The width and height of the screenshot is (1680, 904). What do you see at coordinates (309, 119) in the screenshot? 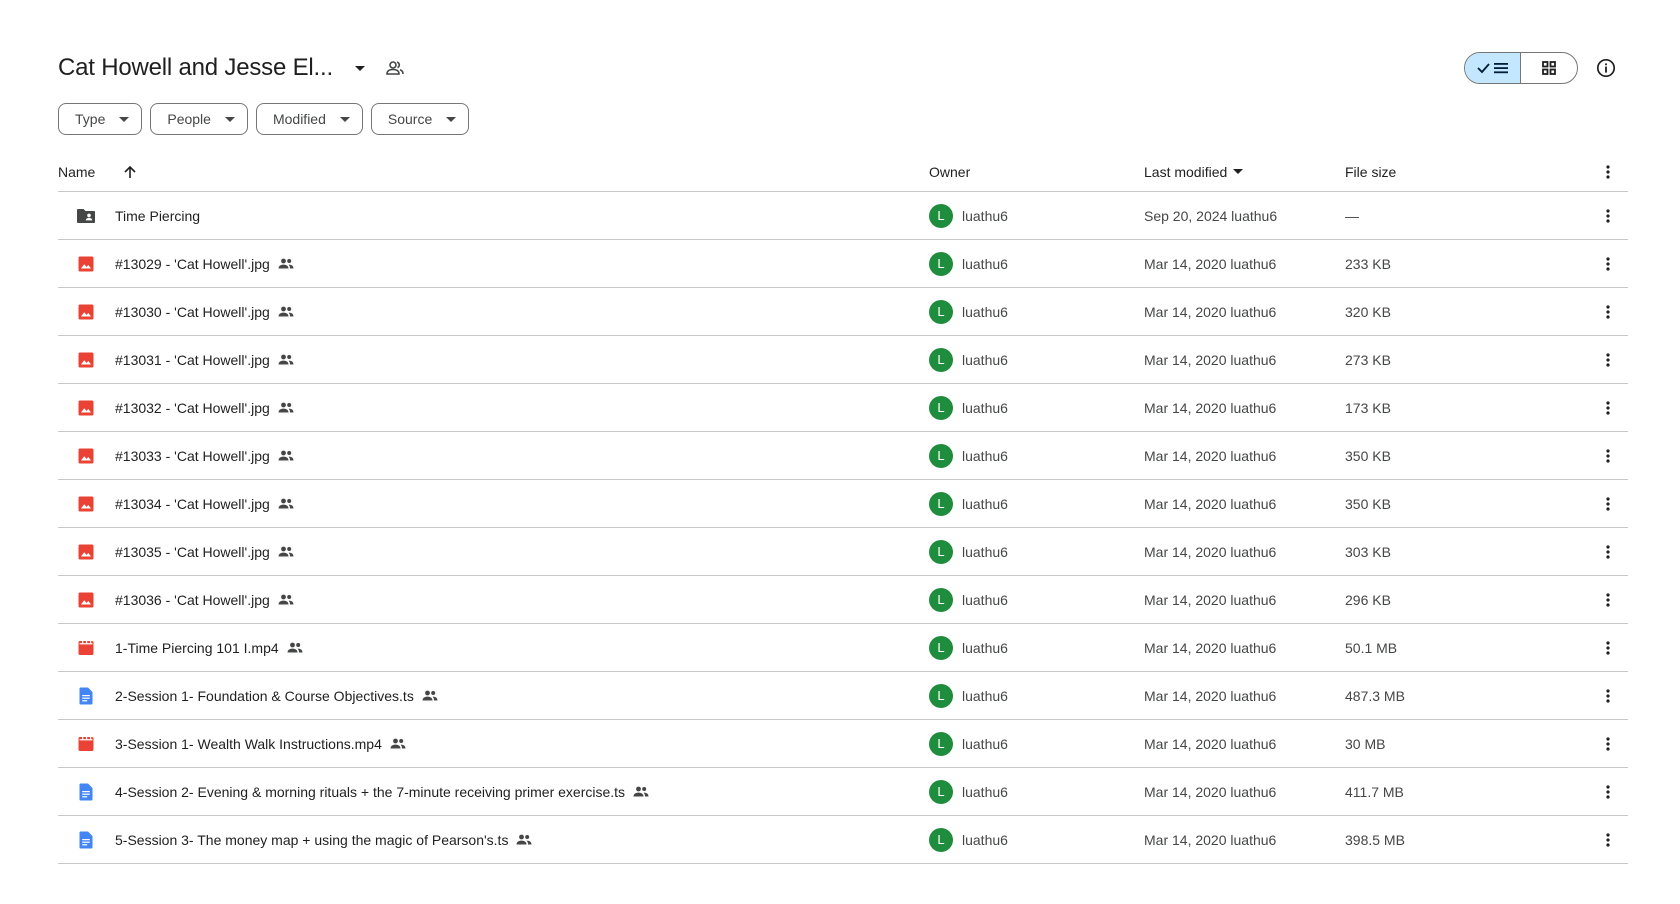
I see `filter-modified: Modified` at bounding box center [309, 119].